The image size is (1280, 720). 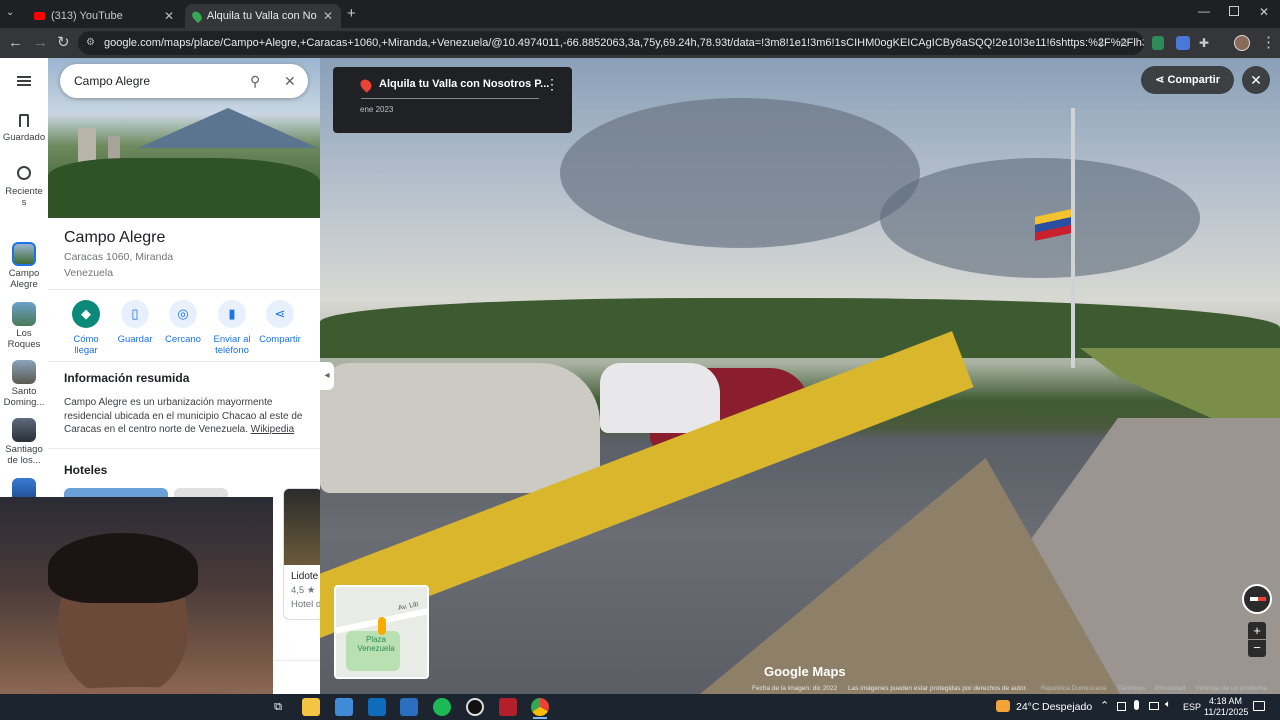 I want to click on pegman-icon, so click(x=382, y=626).